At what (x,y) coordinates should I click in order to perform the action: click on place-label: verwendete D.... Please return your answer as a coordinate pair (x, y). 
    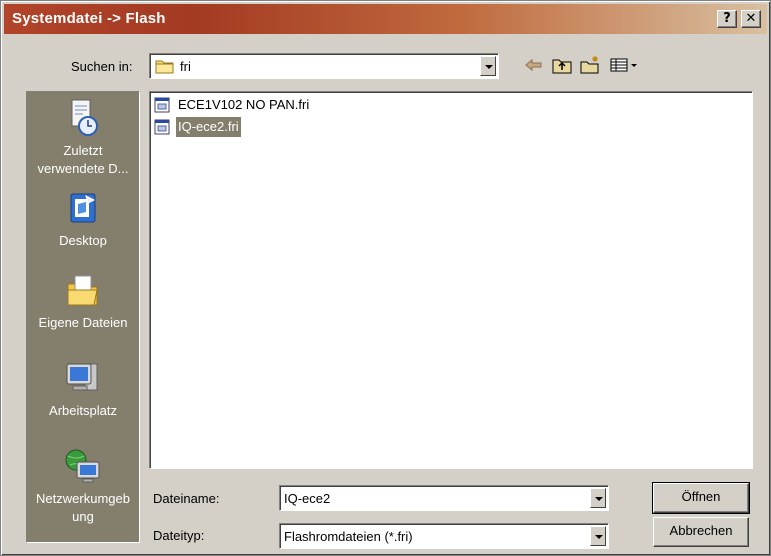
    Looking at the image, I should click on (83, 168).